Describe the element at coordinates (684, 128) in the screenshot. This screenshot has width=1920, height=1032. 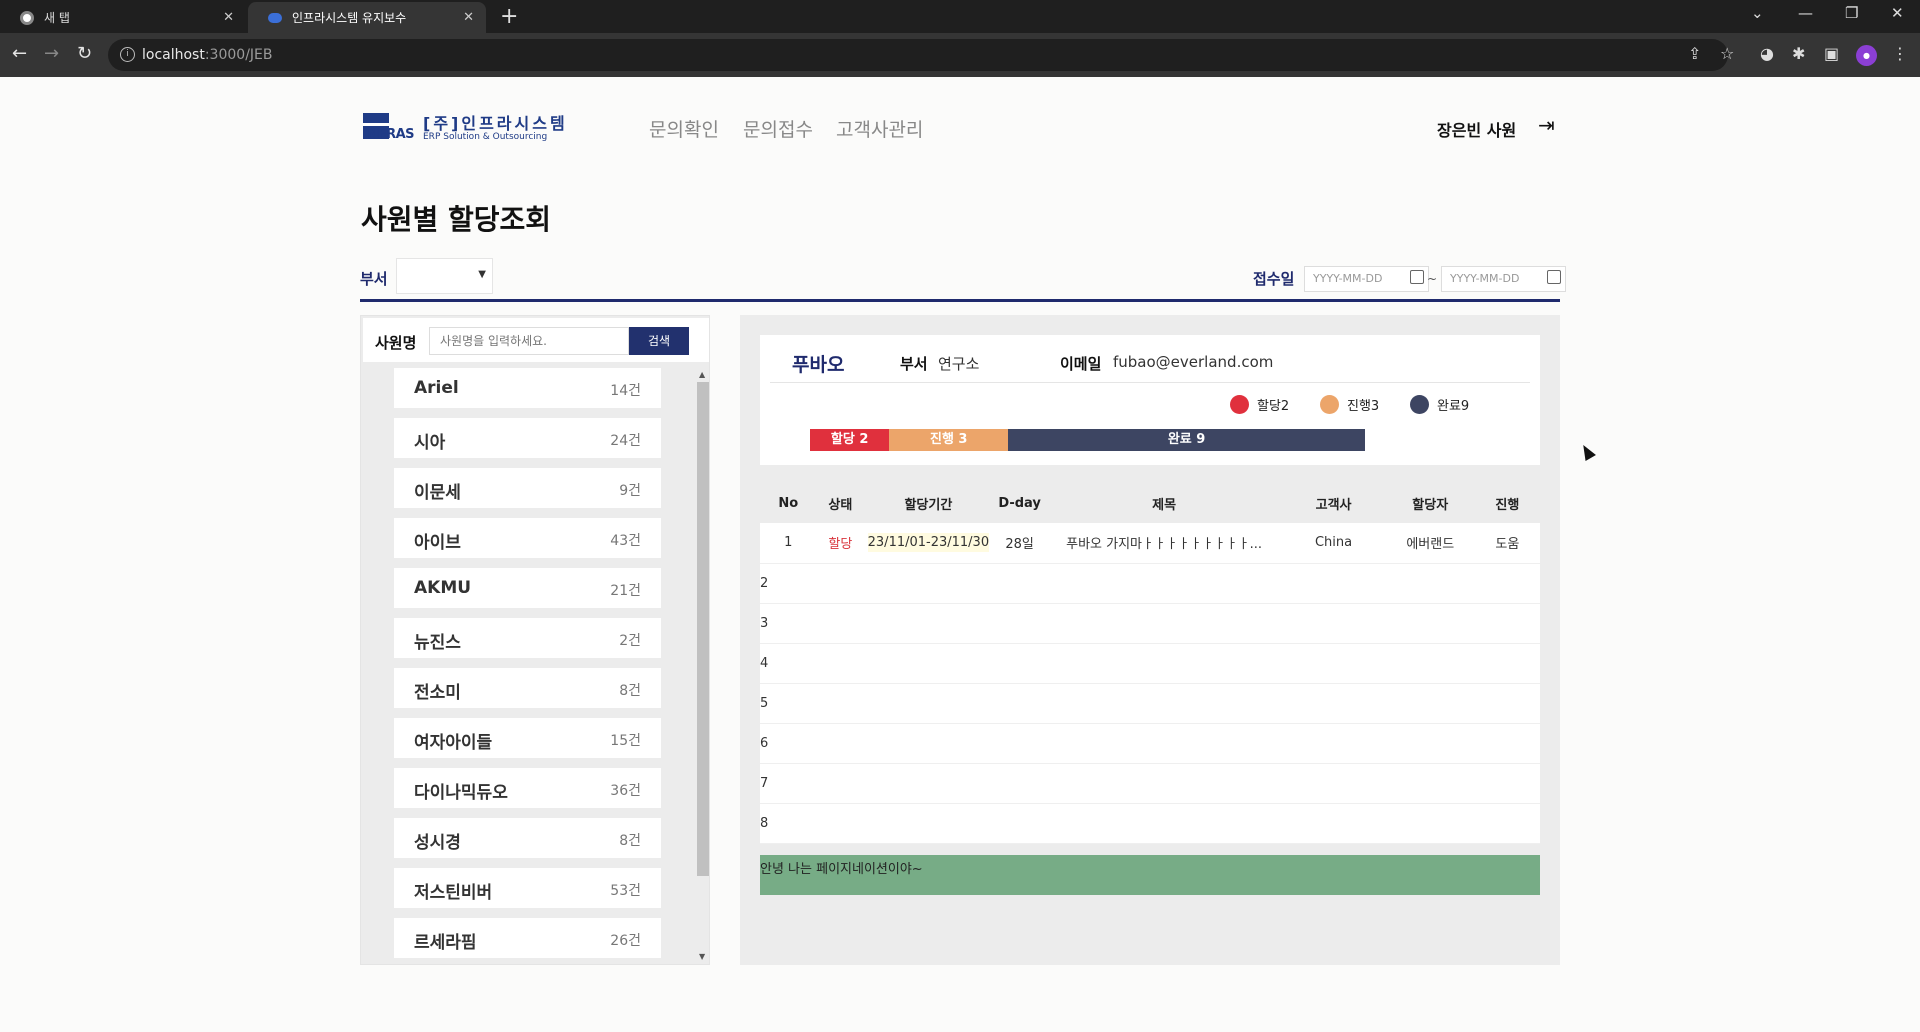
I see `nav-inquiry-check: 문의확인` at that location.